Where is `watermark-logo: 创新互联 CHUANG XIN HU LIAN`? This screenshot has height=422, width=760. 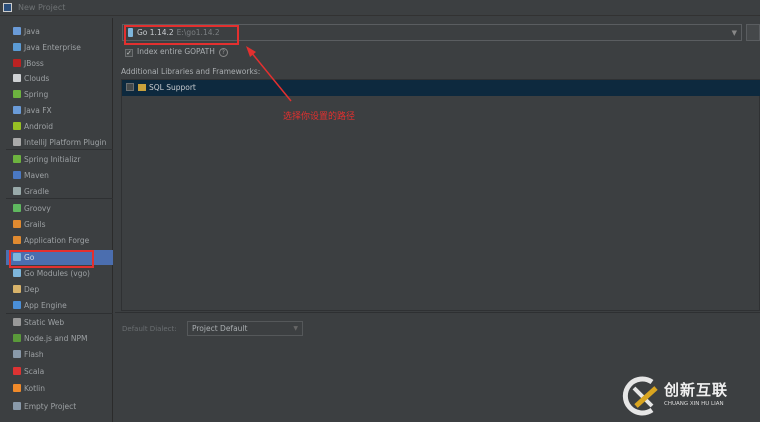
watermark-logo: 创新互联 CHUANG XIN HU LIAN is located at coordinates (691, 398).